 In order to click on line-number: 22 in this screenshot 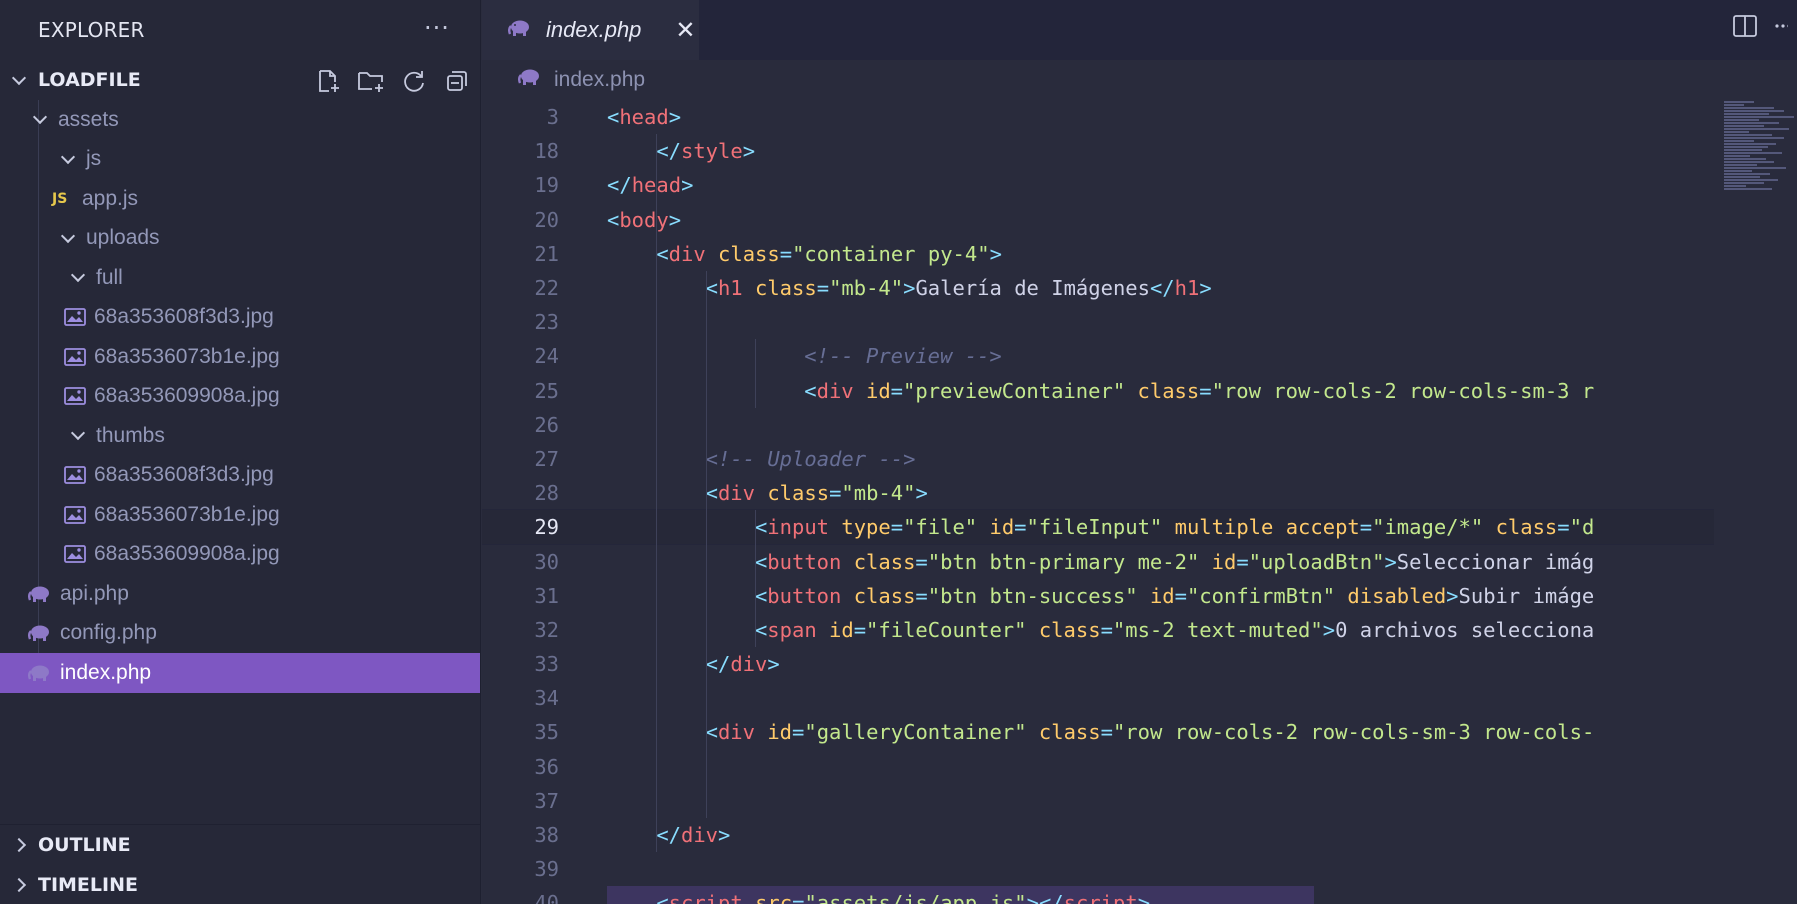, I will do `click(546, 288)`.